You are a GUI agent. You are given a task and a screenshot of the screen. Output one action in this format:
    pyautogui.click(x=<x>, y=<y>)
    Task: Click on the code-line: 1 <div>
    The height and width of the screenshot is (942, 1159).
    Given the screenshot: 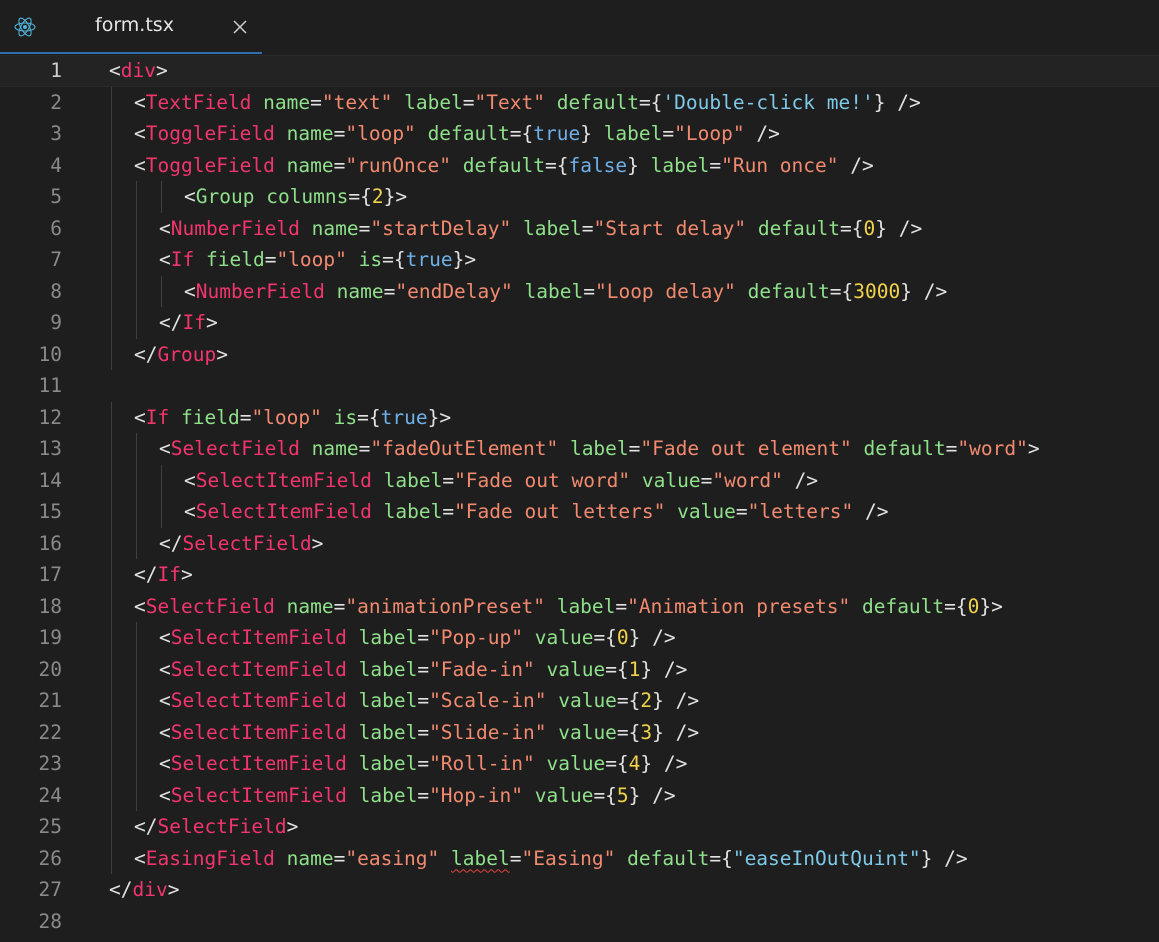 What is the action you would take?
    pyautogui.click(x=579, y=71)
    